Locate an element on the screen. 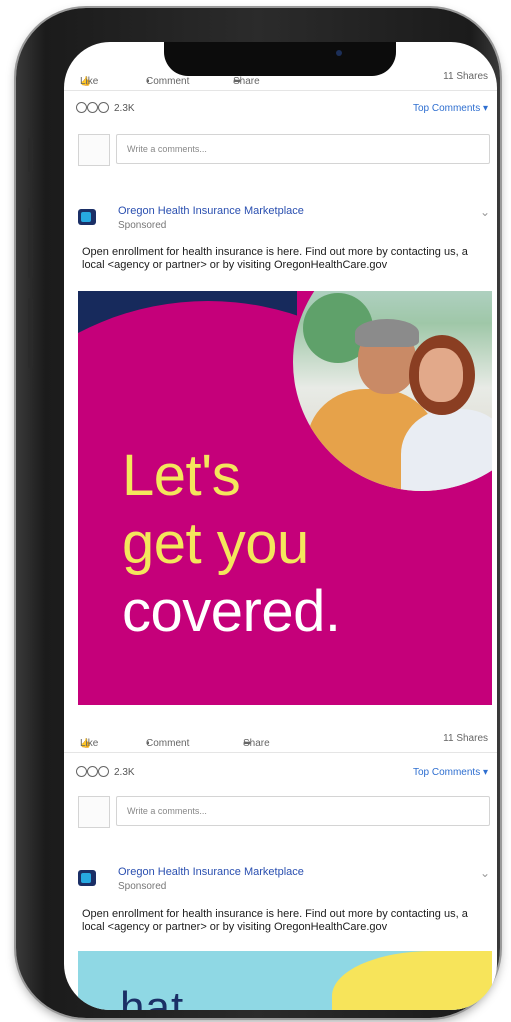  volume-up-button is located at coordinates (30, 243).